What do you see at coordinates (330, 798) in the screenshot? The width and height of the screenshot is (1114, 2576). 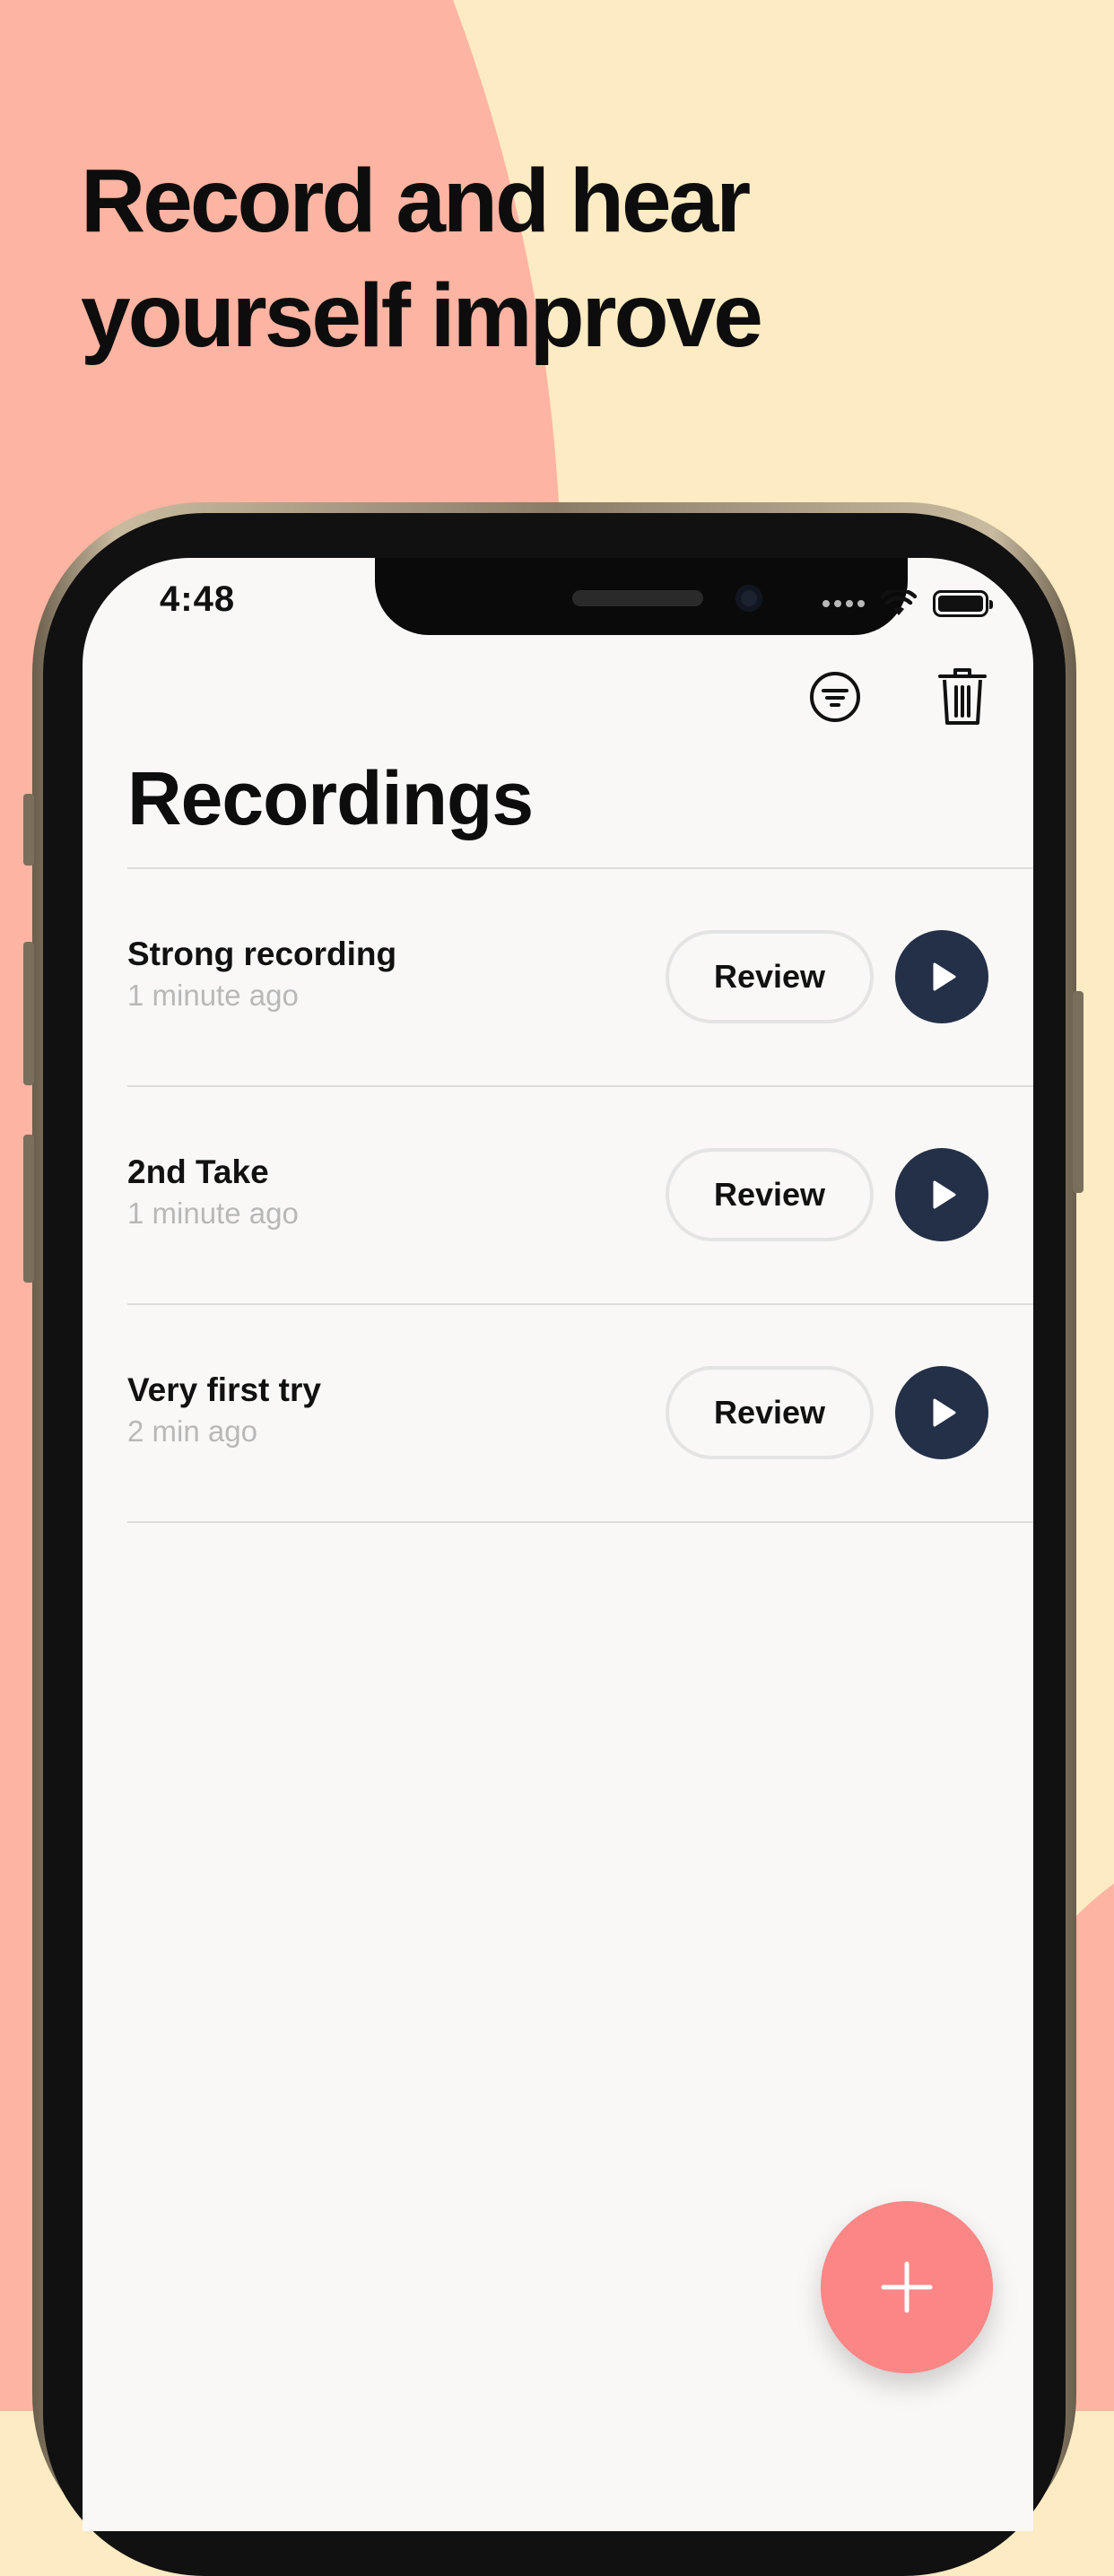 I see `page-title: Recordings` at bounding box center [330, 798].